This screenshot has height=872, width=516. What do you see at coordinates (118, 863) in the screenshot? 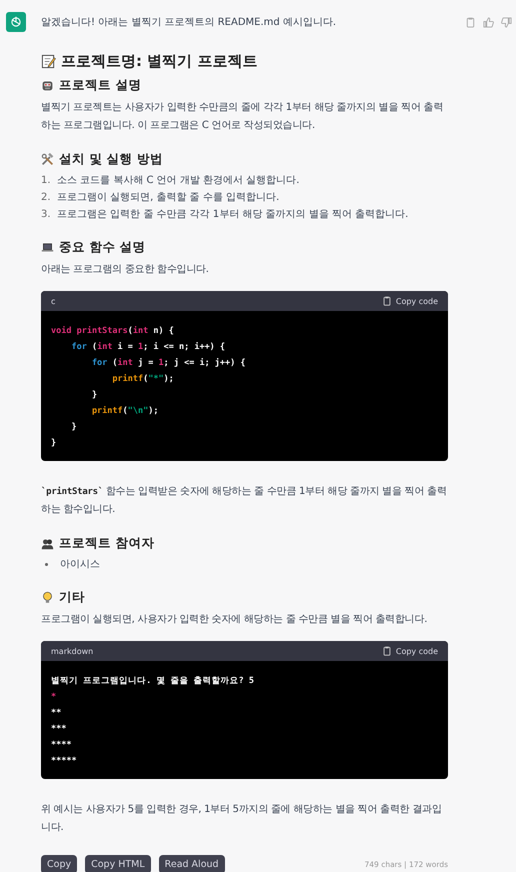
I see `action-button: Copy HTML` at bounding box center [118, 863].